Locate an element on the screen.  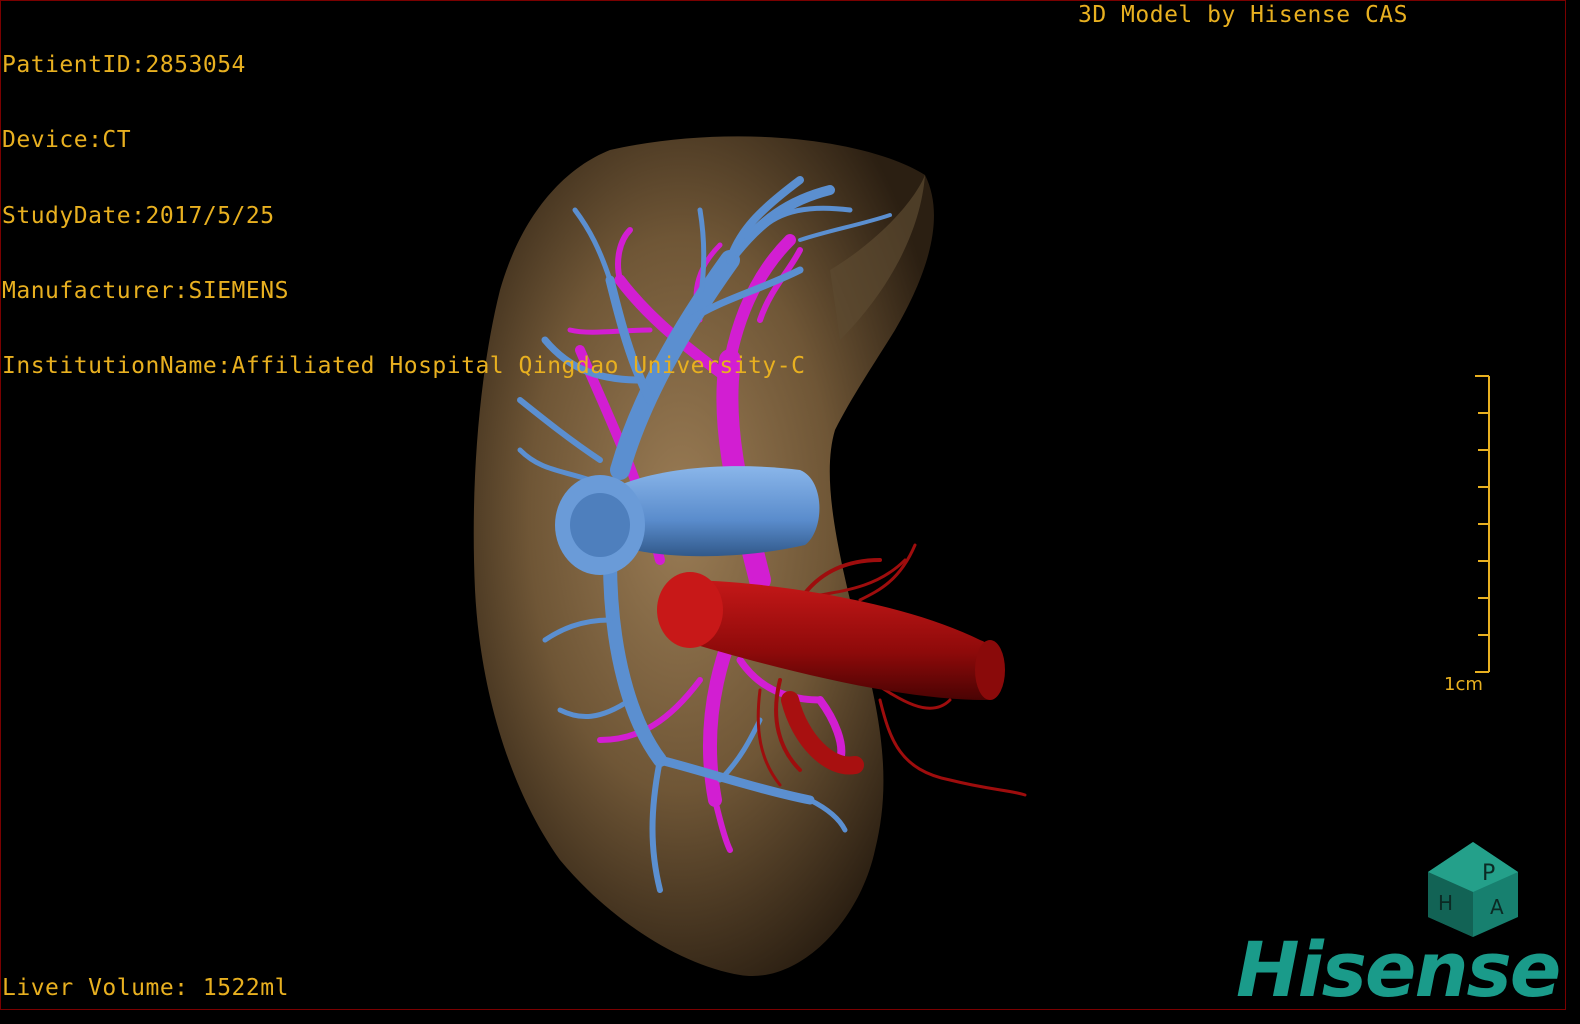
manufacturer: Manufacturer:SIEMENS is located at coordinates (145, 290).